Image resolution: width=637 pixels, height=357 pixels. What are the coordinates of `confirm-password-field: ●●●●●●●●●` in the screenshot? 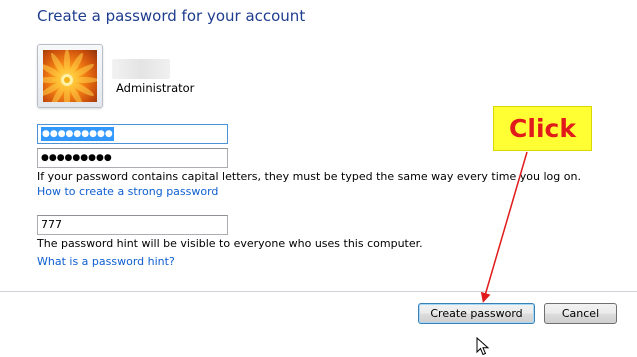 It's located at (132, 158).